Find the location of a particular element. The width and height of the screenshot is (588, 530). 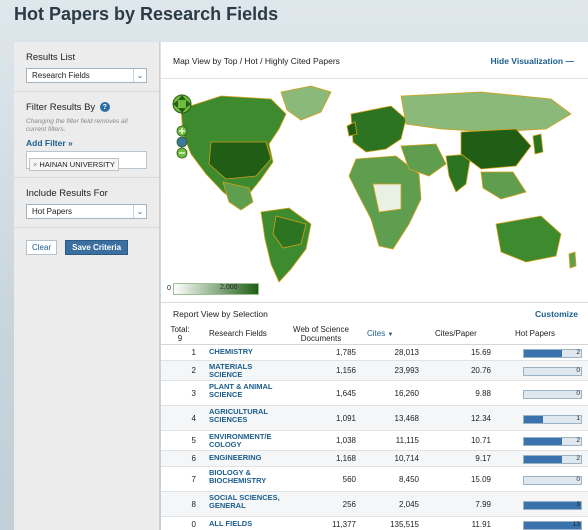

row-cites-per-paper: 12.34 is located at coordinates (480, 418).